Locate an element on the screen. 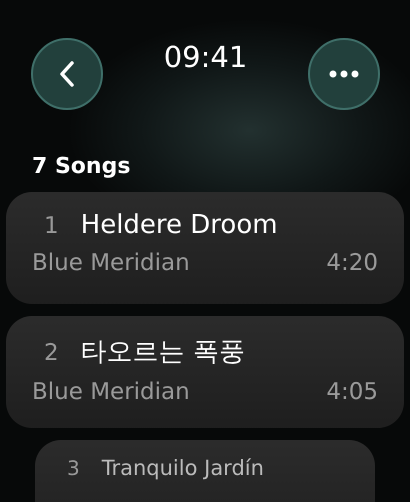 The height and width of the screenshot is (502, 410). song-title: 타오르는 폭풍 is located at coordinates (162, 352).